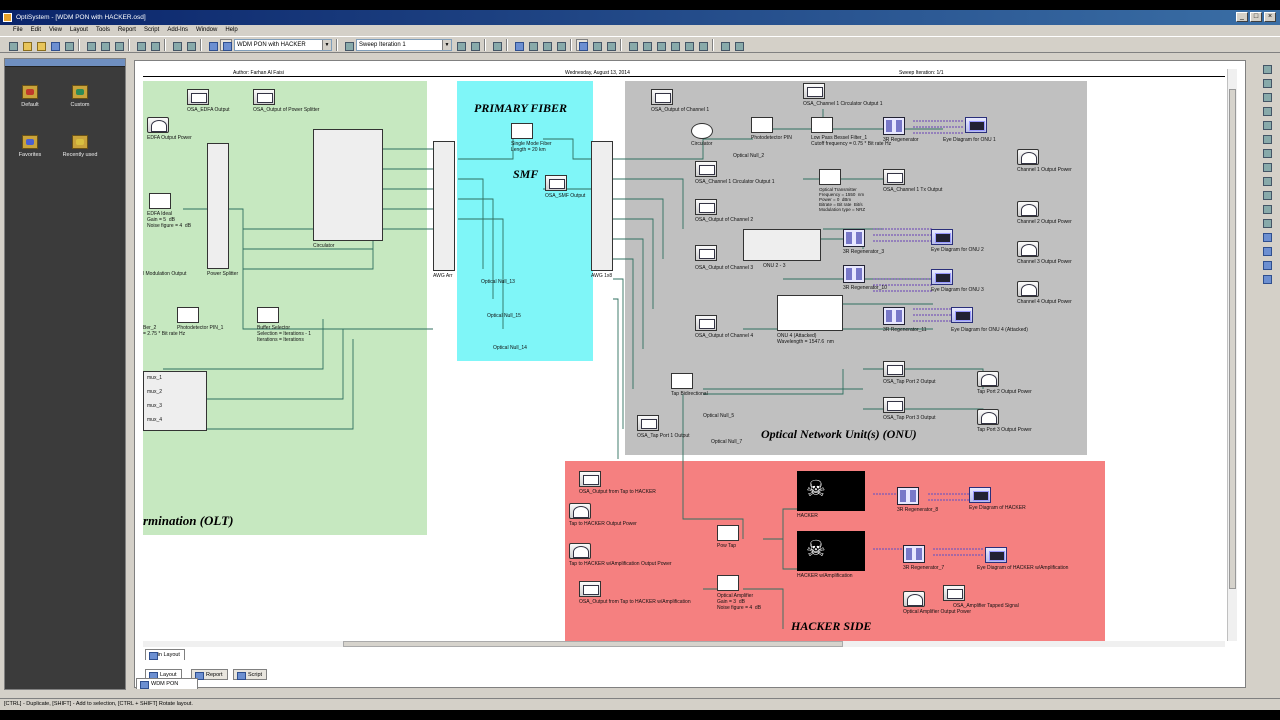 The width and height of the screenshot is (1280, 720). I want to click on optical-amplifier, so click(728, 583).